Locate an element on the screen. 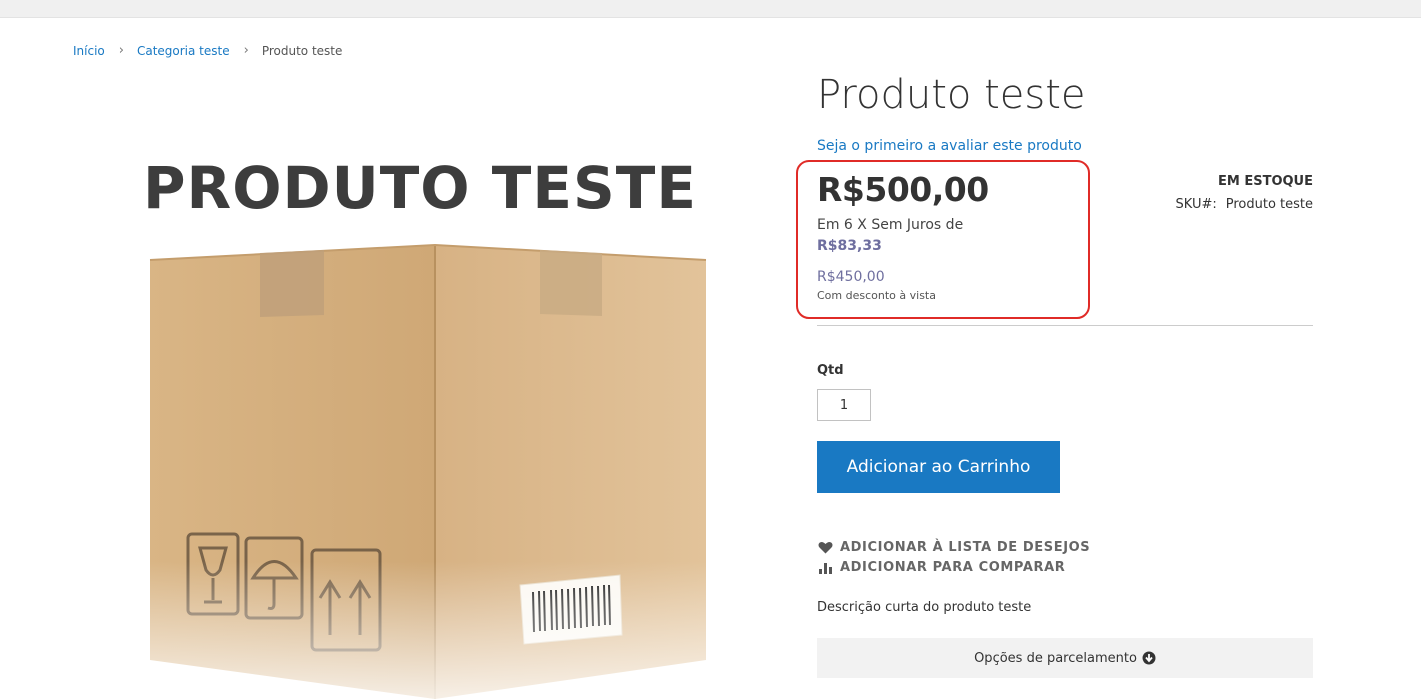  add-to-compare-link: ADICIONAR PARA COMPARAR is located at coordinates (941, 567).